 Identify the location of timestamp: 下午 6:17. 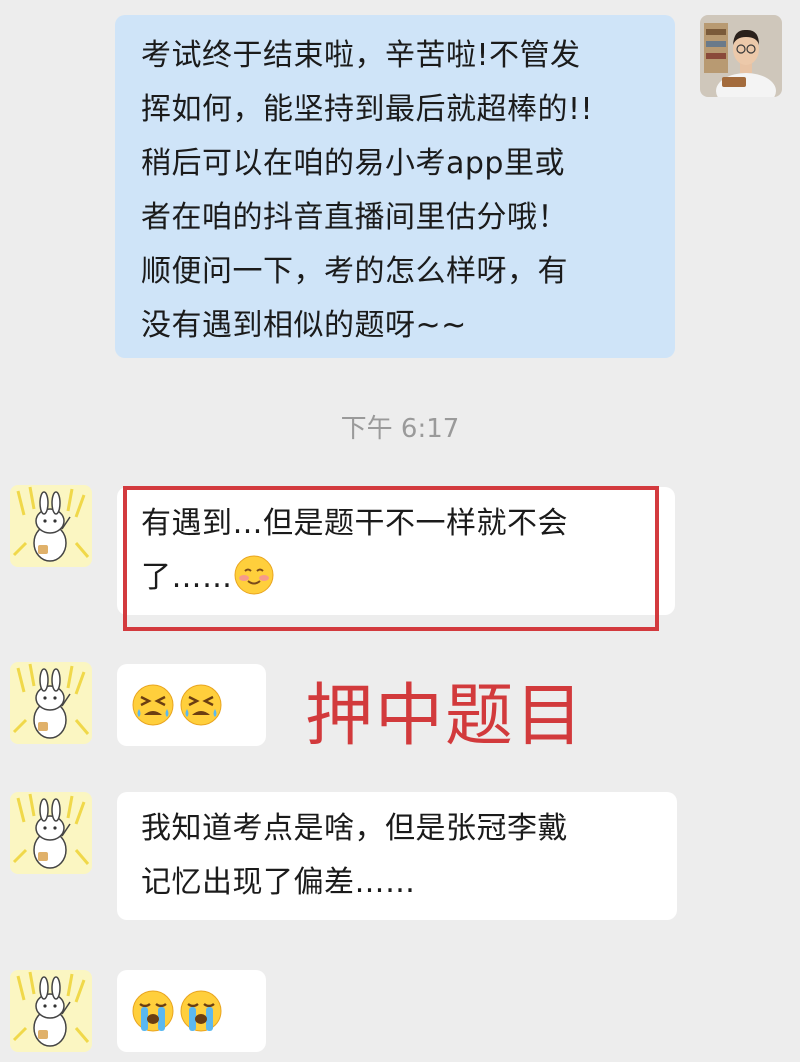
(400, 429).